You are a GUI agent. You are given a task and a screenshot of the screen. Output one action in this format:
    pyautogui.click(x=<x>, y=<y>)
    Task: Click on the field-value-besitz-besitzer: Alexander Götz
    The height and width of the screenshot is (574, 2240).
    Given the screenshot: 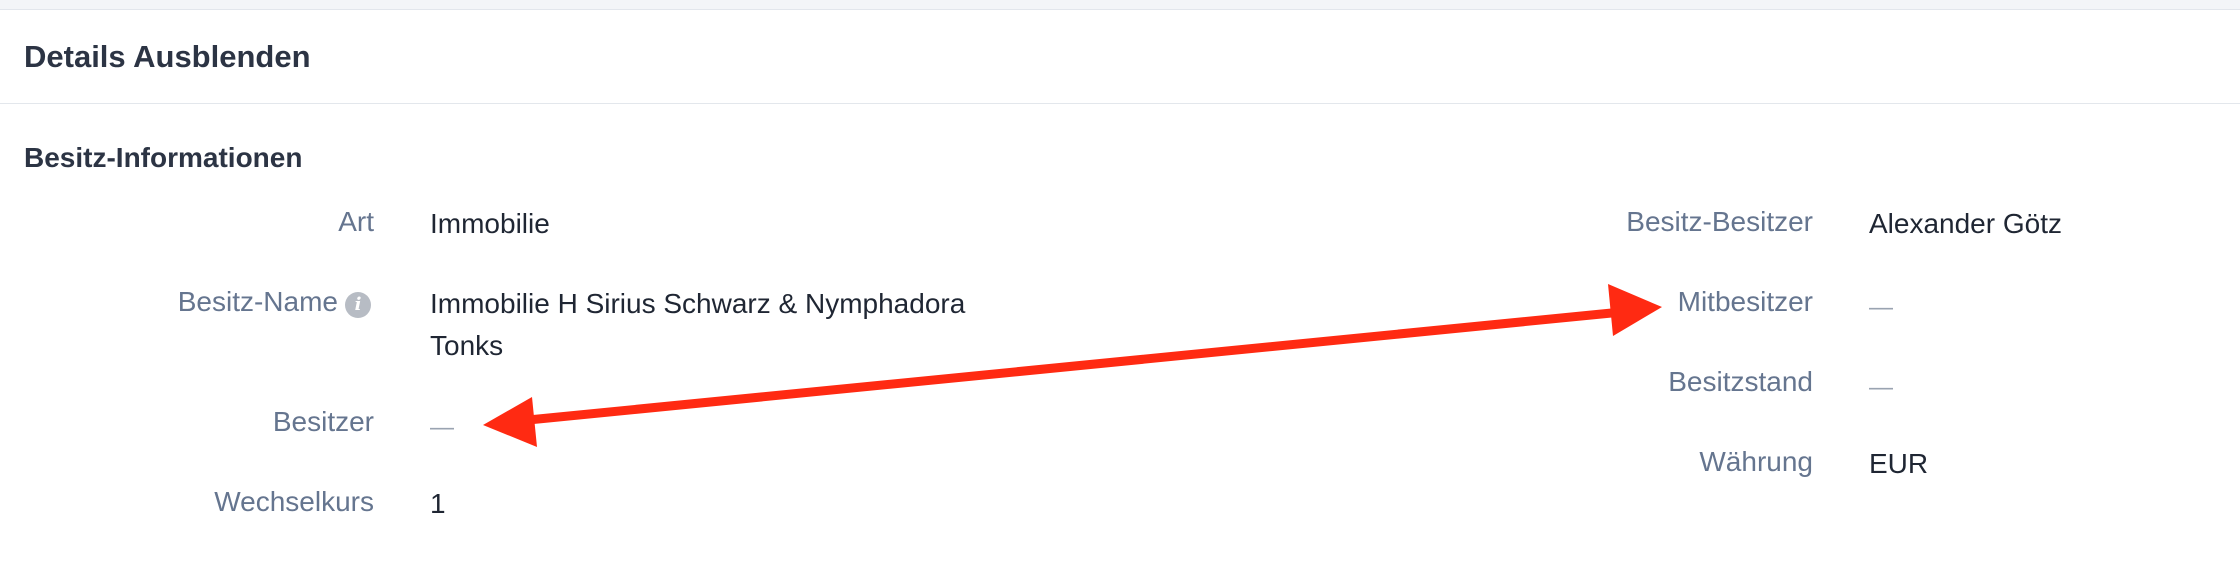 What is the action you would take?
    pyautogui.click(x=1965, y=223)
    